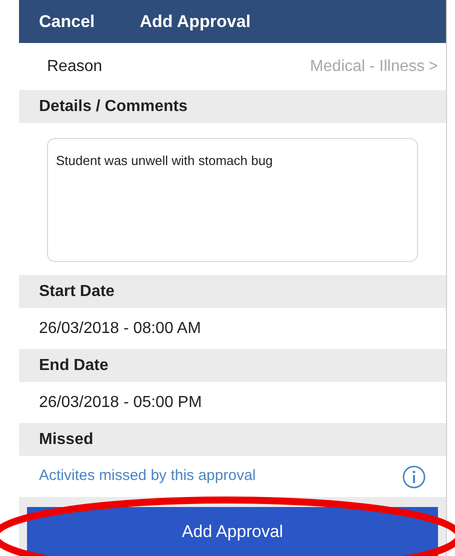 The width and height of the screenshot is (455, 556). I want to click on missed-activities-link: Activites missed by this approval, so click(147, 476).